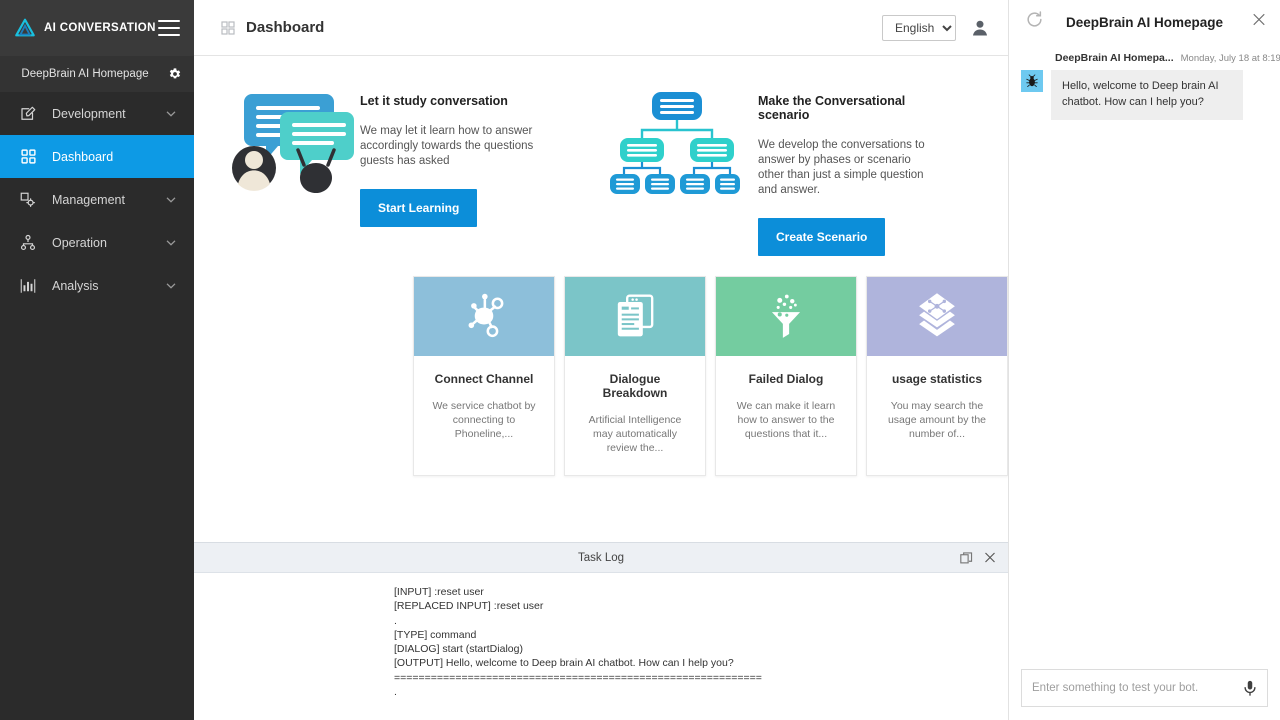 The height and width of the screenshot is (720, 1280). Describe the element at coordinates (75, 285) in the screenshot. I see `sidebar-item-label: Analysis` at that location.